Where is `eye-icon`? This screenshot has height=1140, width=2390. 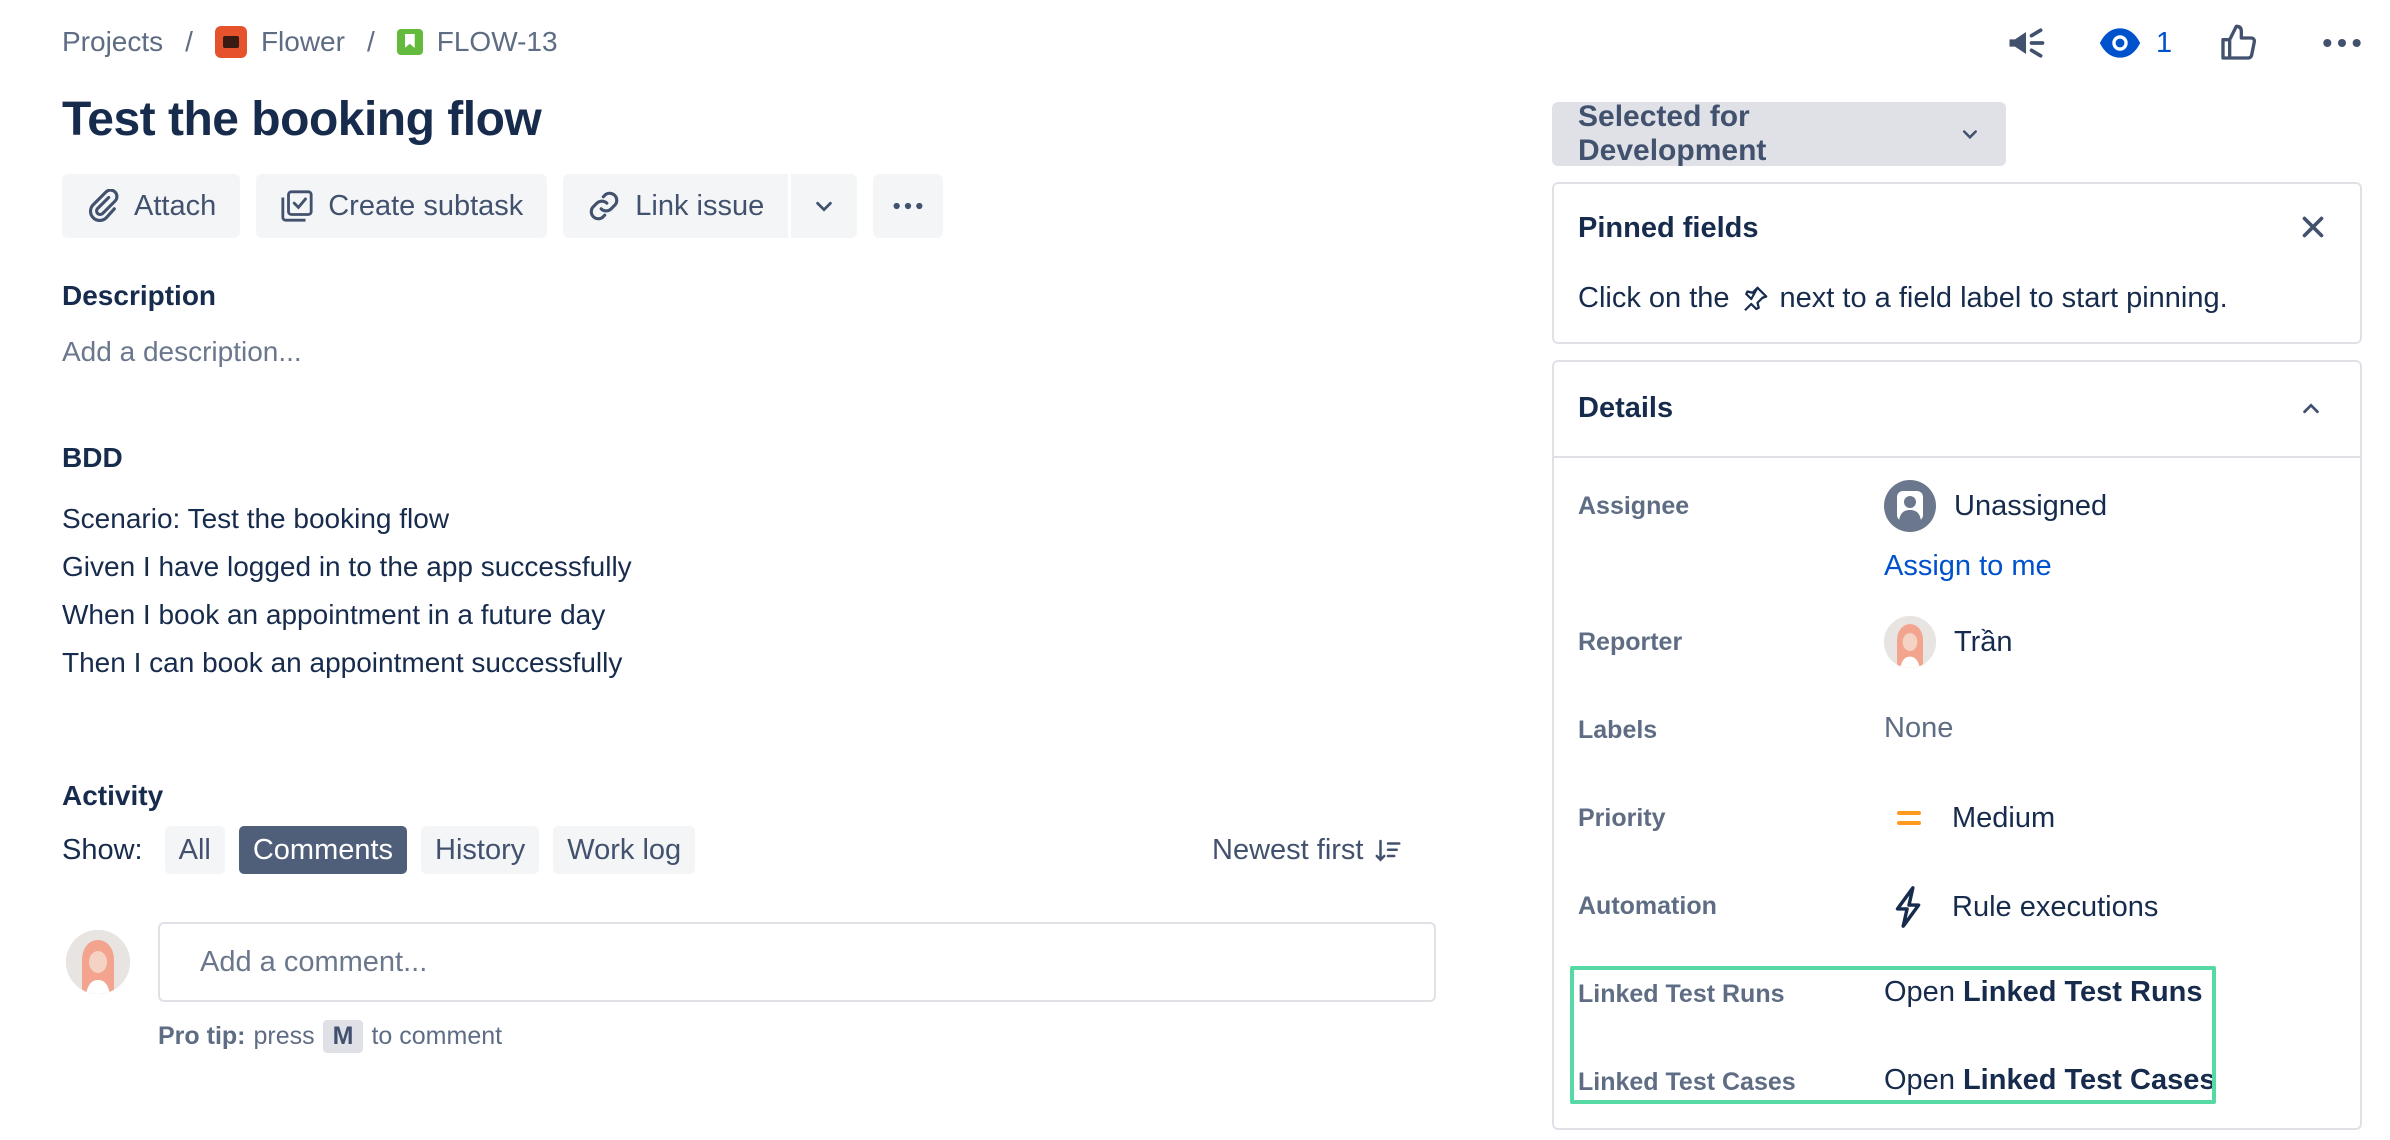
eye-icon is located at coordinates (2120, 43).